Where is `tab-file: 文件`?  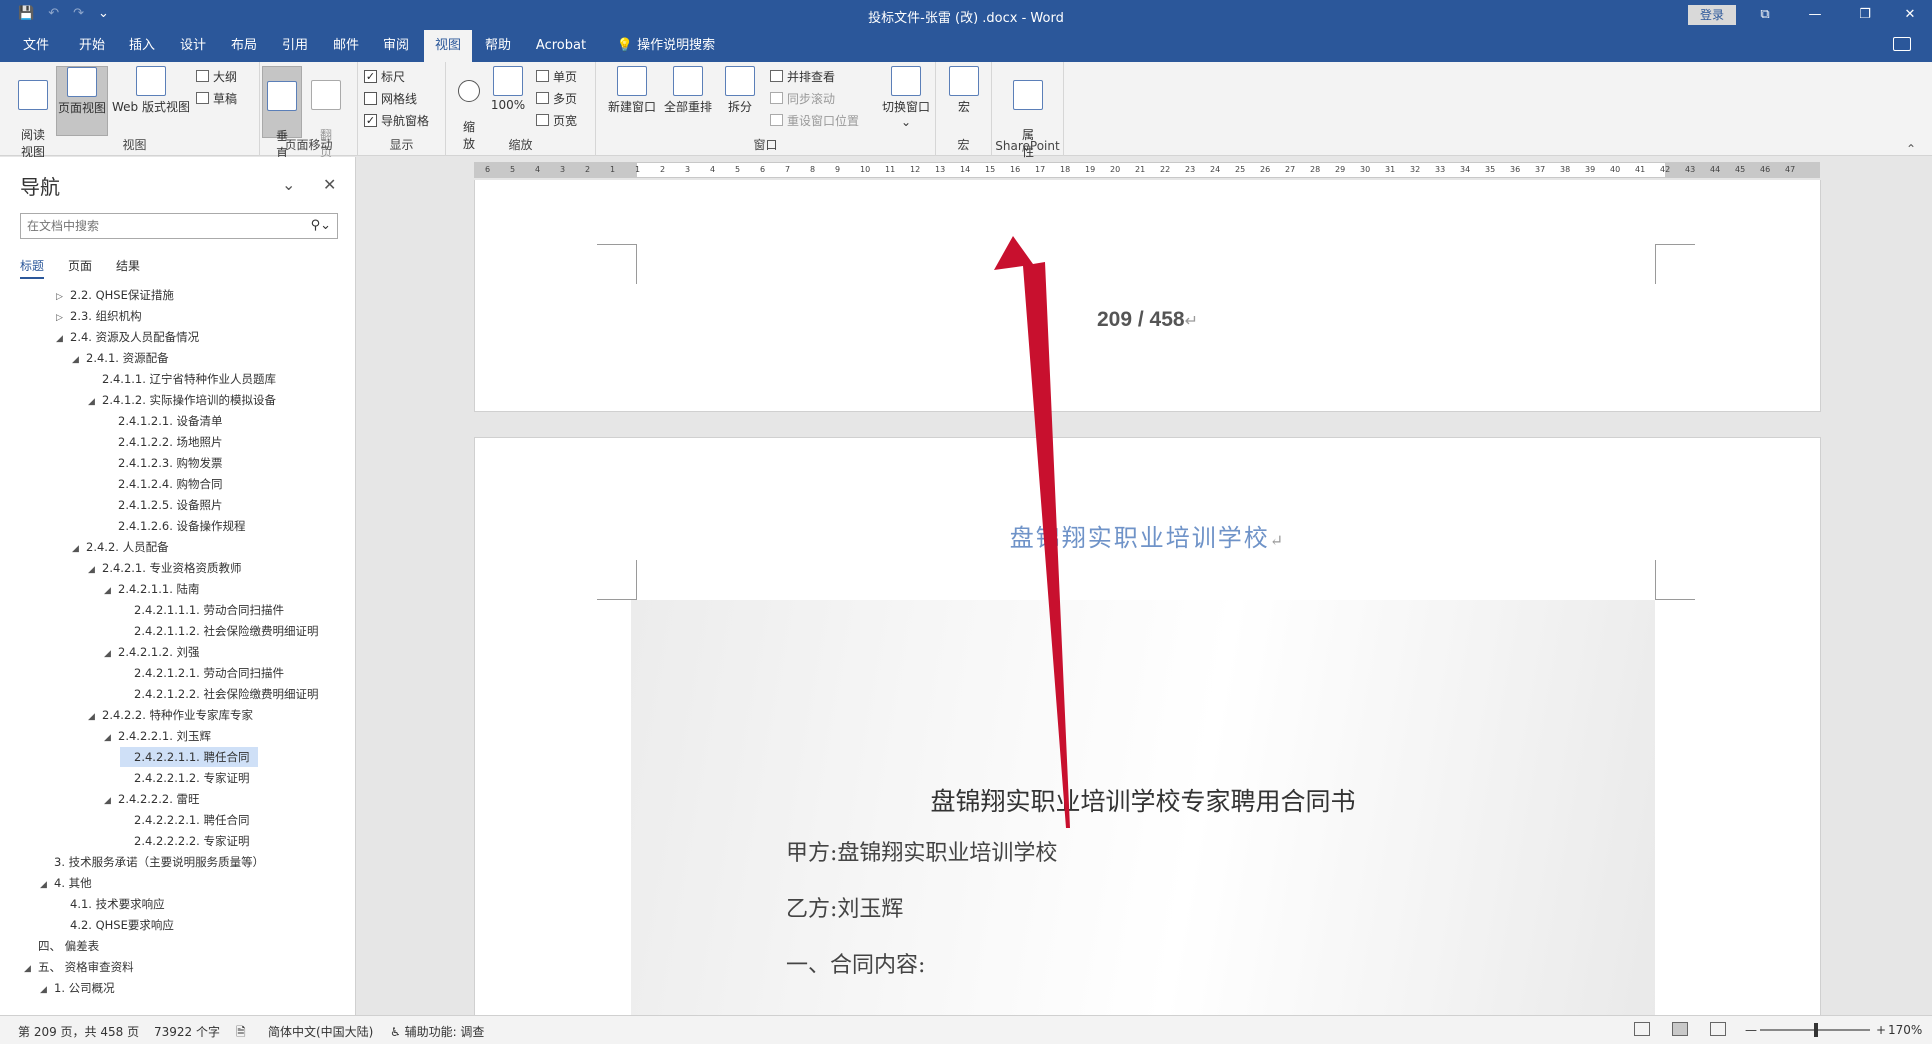 tab-file: 文件 is located at coordinates (36, 46).